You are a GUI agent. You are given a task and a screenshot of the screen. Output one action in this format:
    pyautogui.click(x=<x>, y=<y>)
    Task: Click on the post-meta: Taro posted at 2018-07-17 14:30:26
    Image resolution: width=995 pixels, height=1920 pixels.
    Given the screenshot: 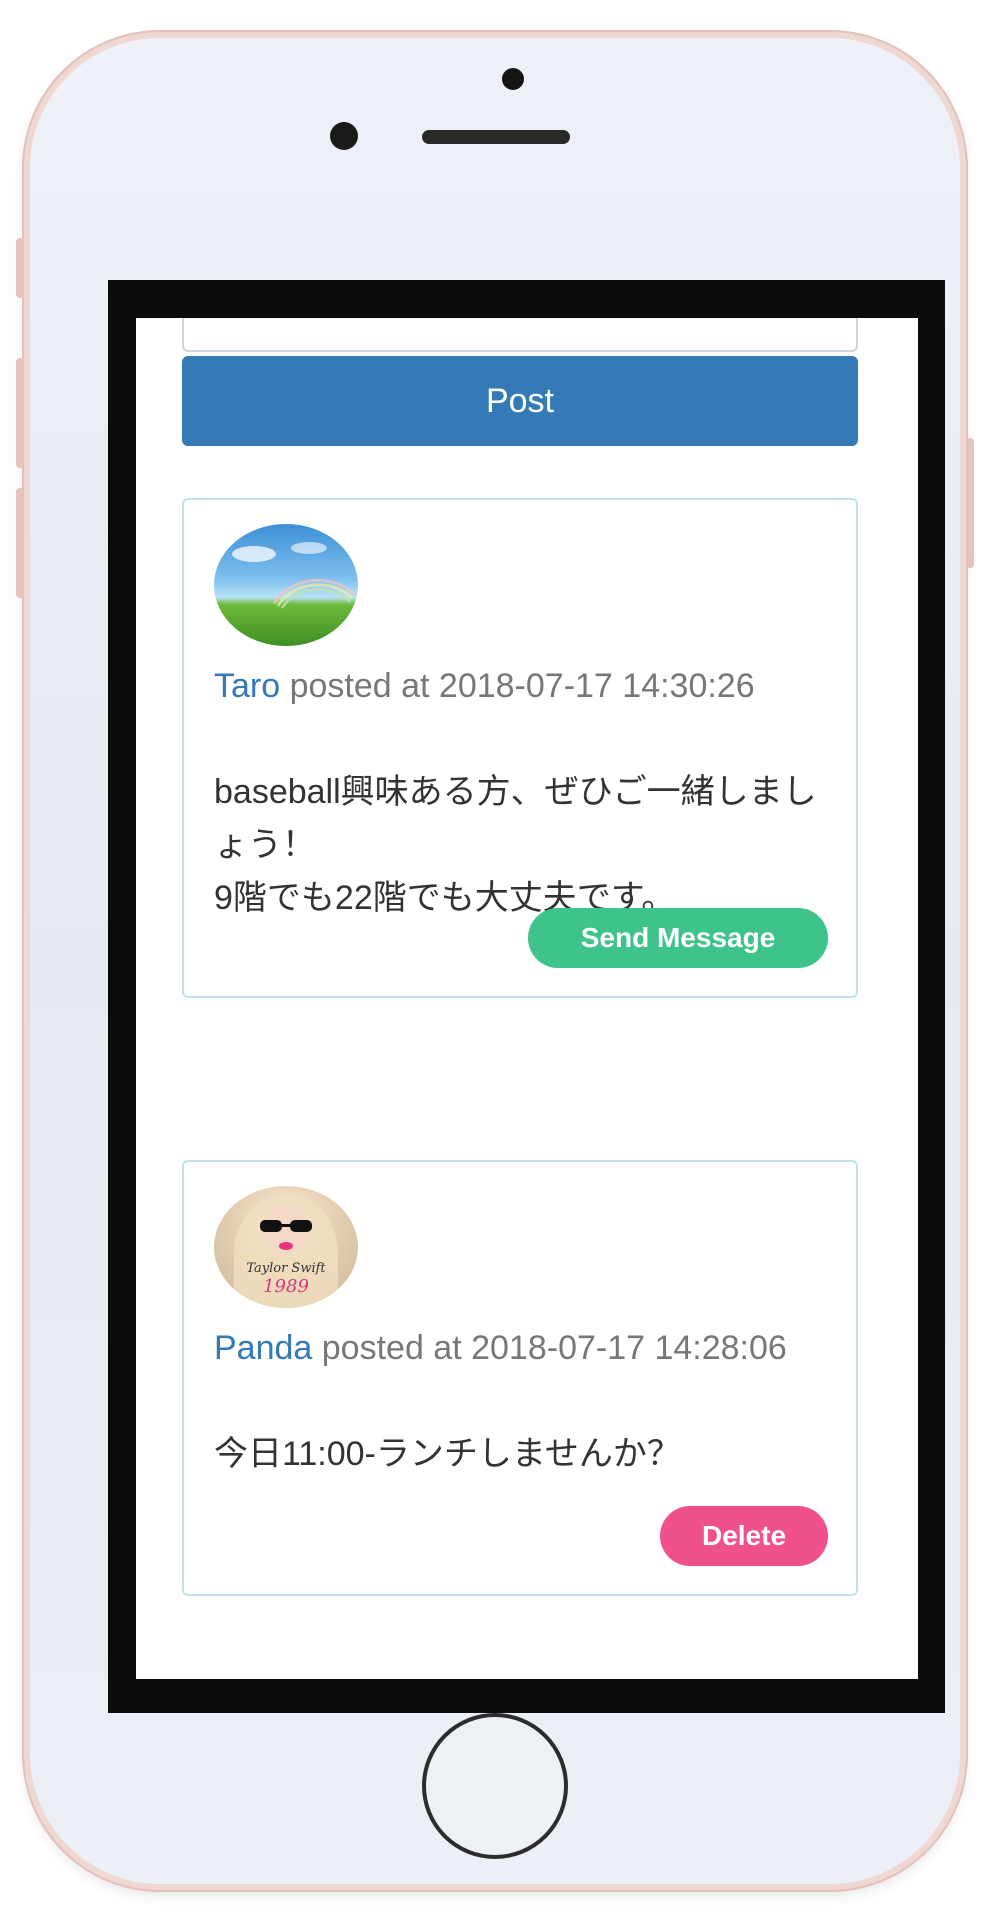 What is the action you would take?
    pyautogui.click(x=524, y=686)
    